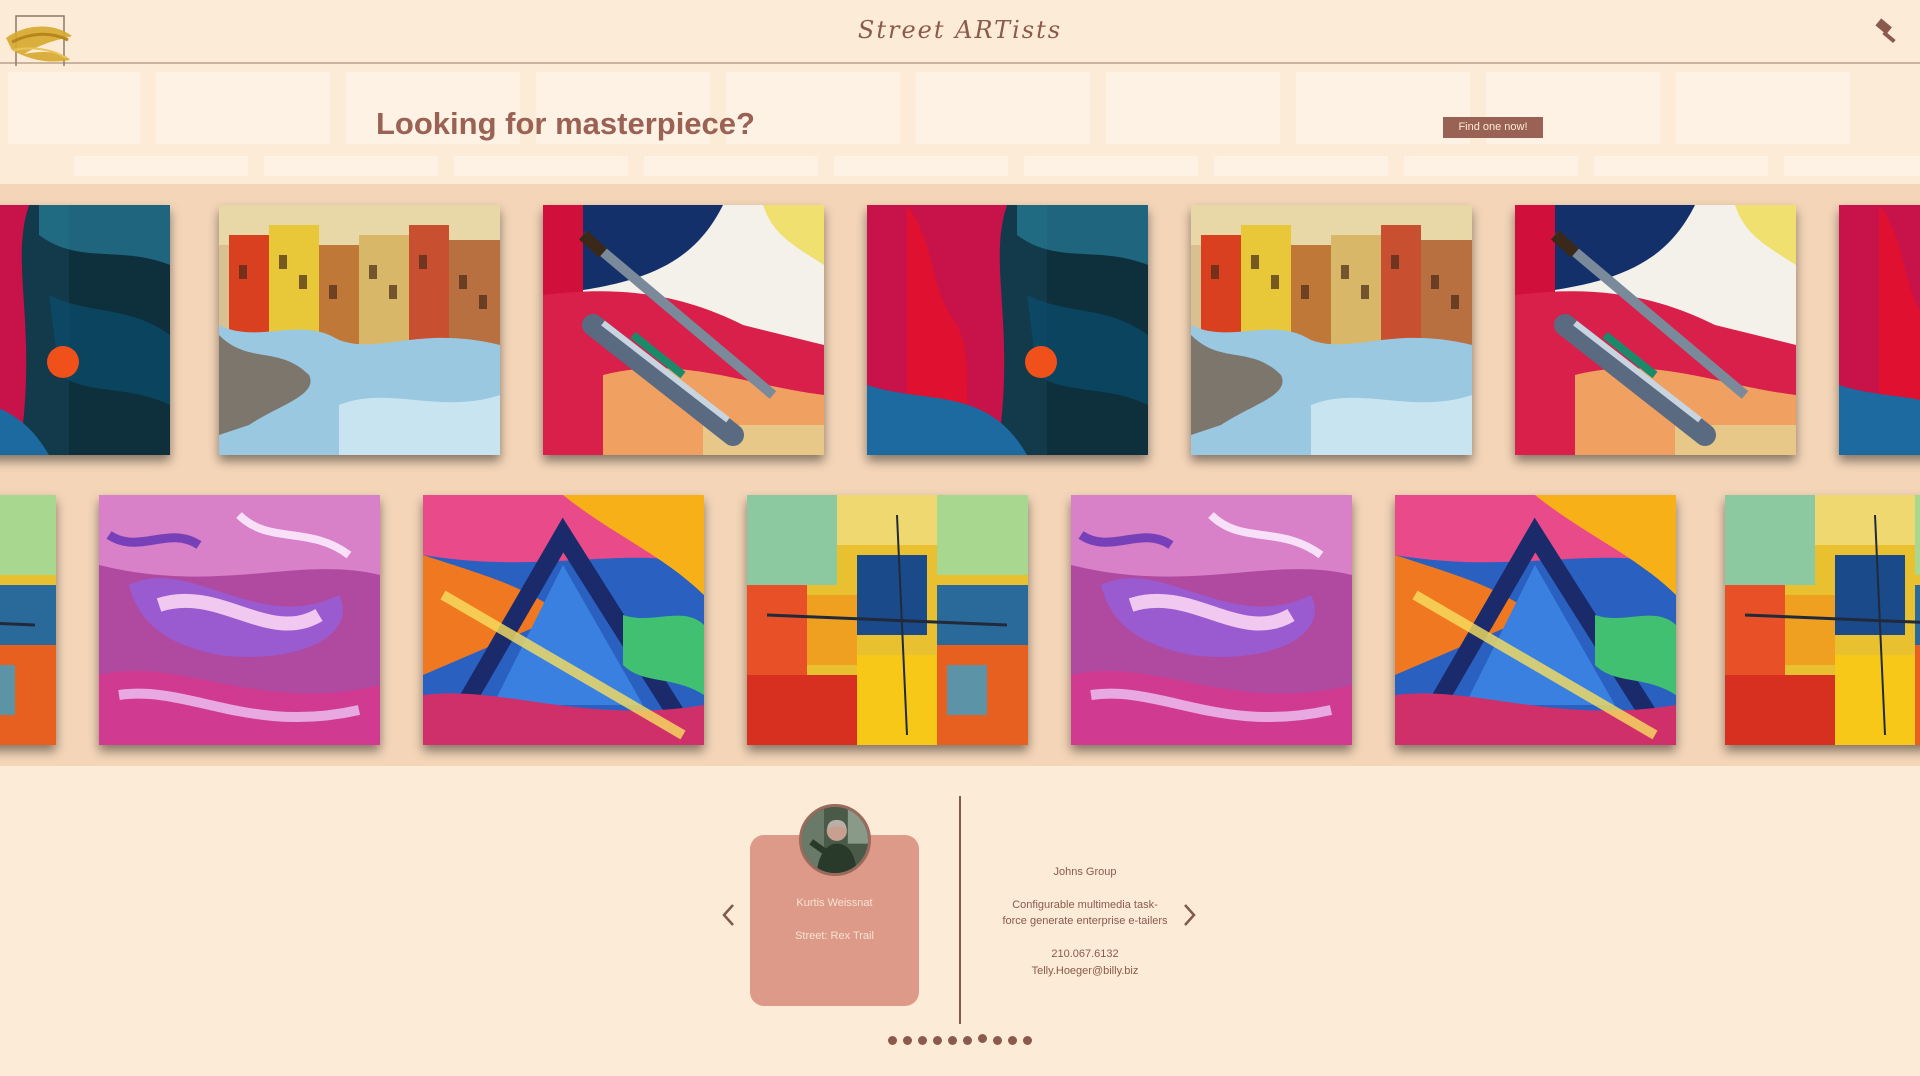 This screenshot has height=1076, width=1920. What do you see at coordinates (1085, 954) in the screenshot?
I see `company-phone: 210.067.6132` at bounding box center [1085, 954].